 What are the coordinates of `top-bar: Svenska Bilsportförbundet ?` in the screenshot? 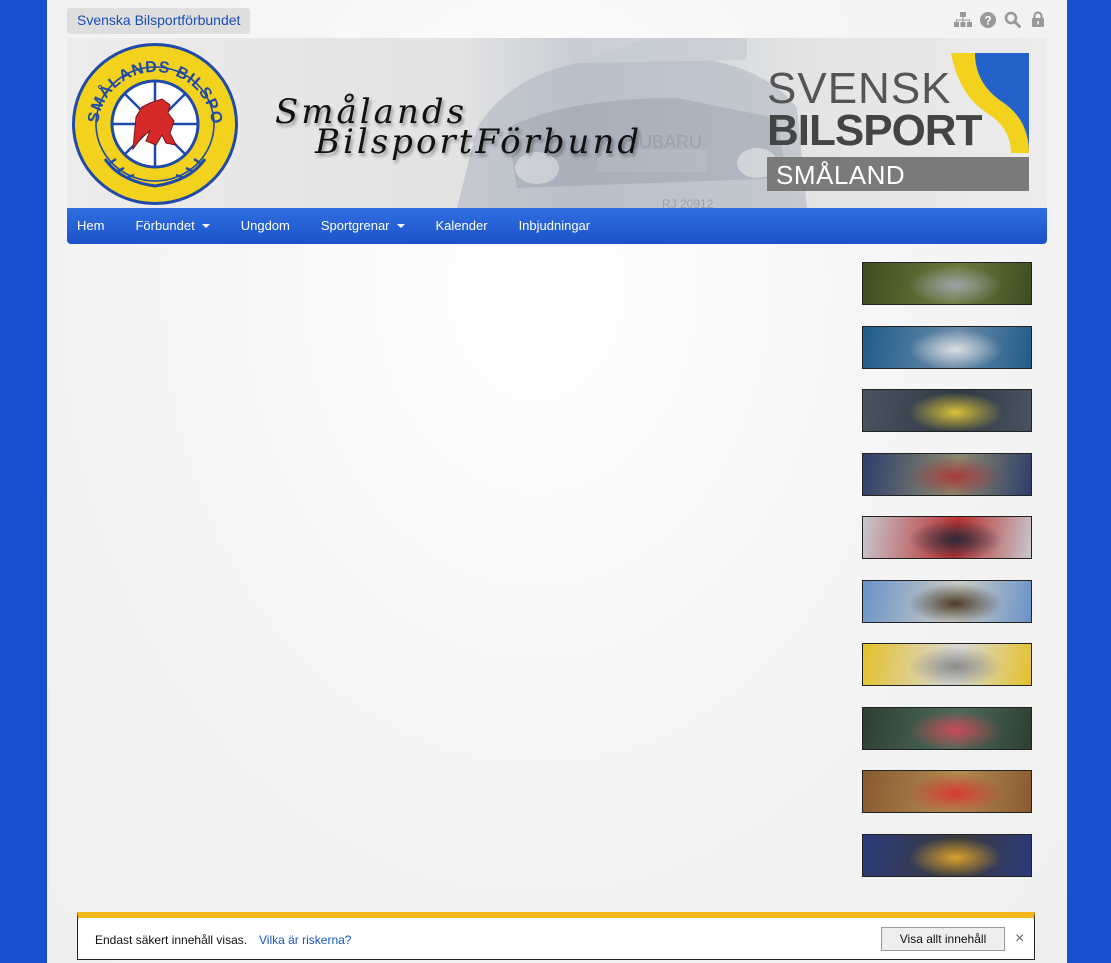 It's located at (557, 21).